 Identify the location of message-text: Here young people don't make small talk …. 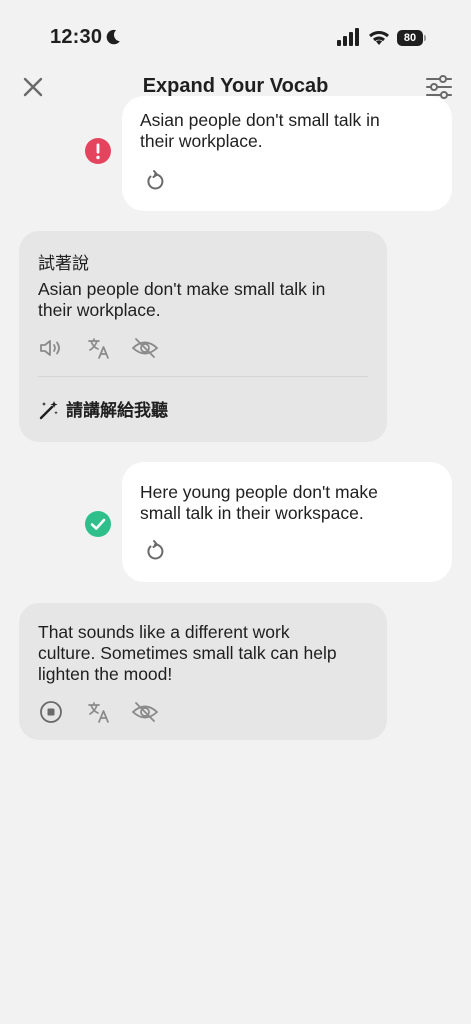
(259, 502).